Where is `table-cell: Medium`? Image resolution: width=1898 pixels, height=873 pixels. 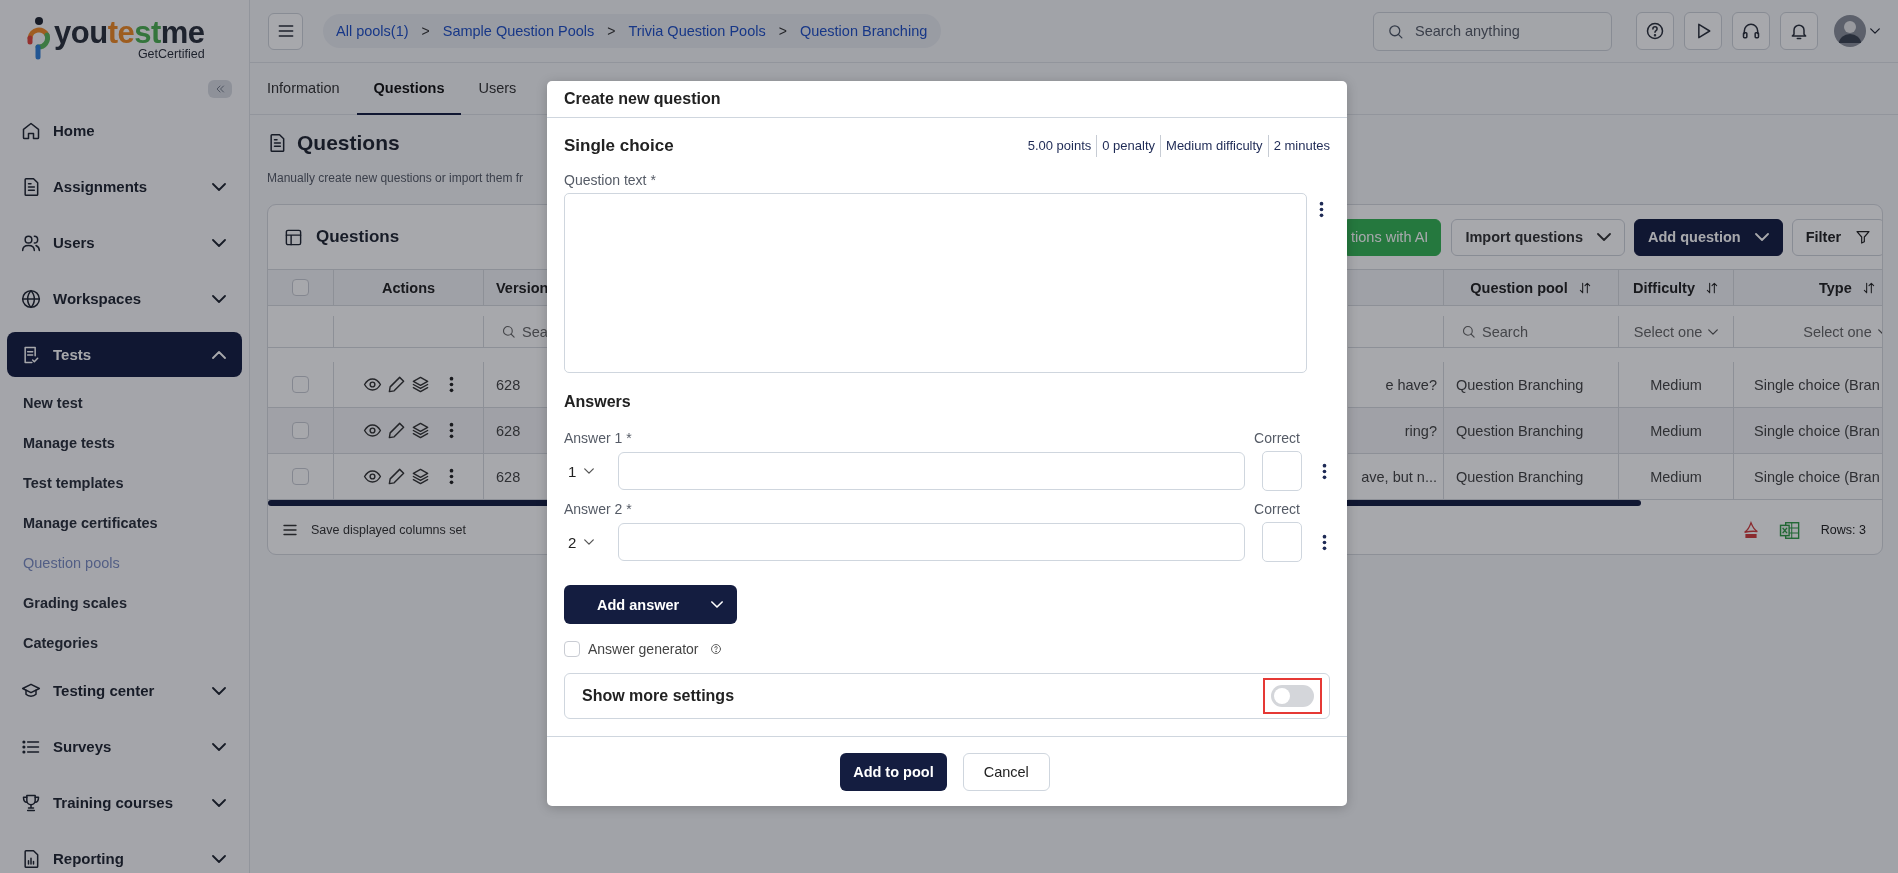 table-cell: Medium is located at coordinates (1676, 431).